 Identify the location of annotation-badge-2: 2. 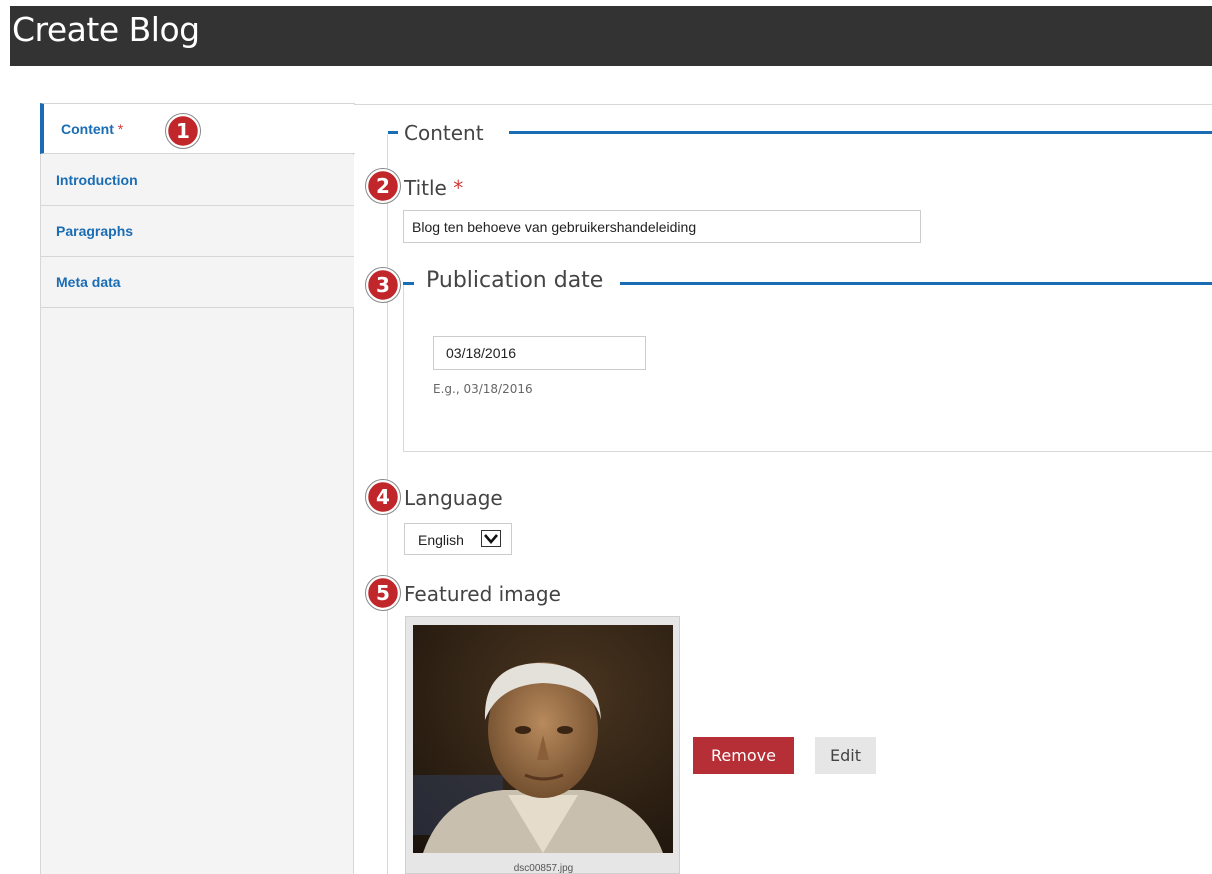
(383, 186).